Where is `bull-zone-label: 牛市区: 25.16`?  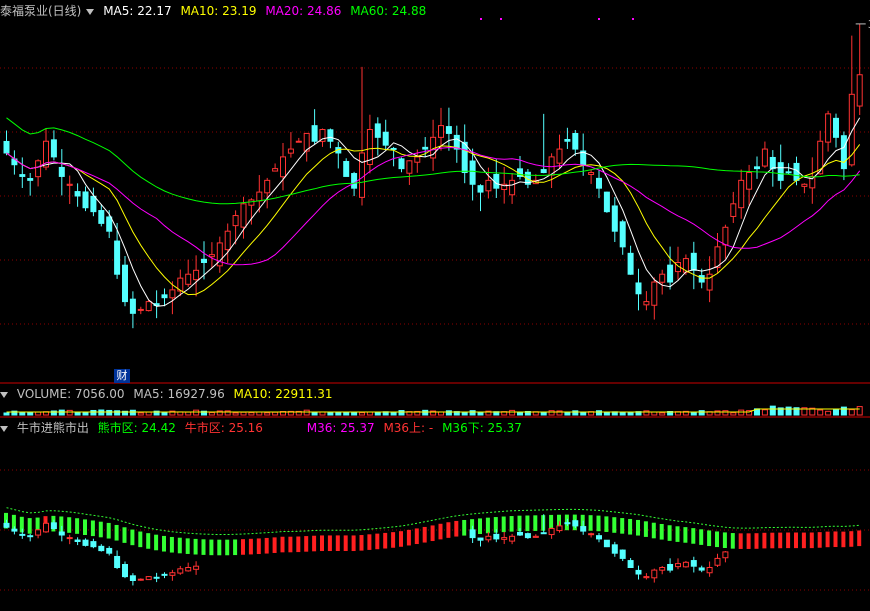
bull-zone-label: 牛市区: 25.16 is located at coordinates (223, 428).